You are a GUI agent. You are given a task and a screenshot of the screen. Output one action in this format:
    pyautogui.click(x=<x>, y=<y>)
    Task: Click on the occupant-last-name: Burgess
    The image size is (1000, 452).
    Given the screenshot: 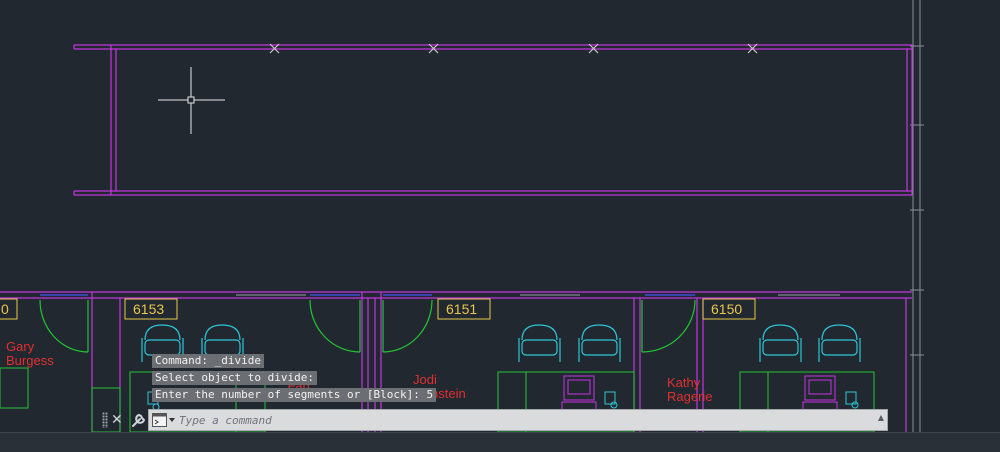 What is the action you would take?
    pyautogui.click(x=30, y=360)
    